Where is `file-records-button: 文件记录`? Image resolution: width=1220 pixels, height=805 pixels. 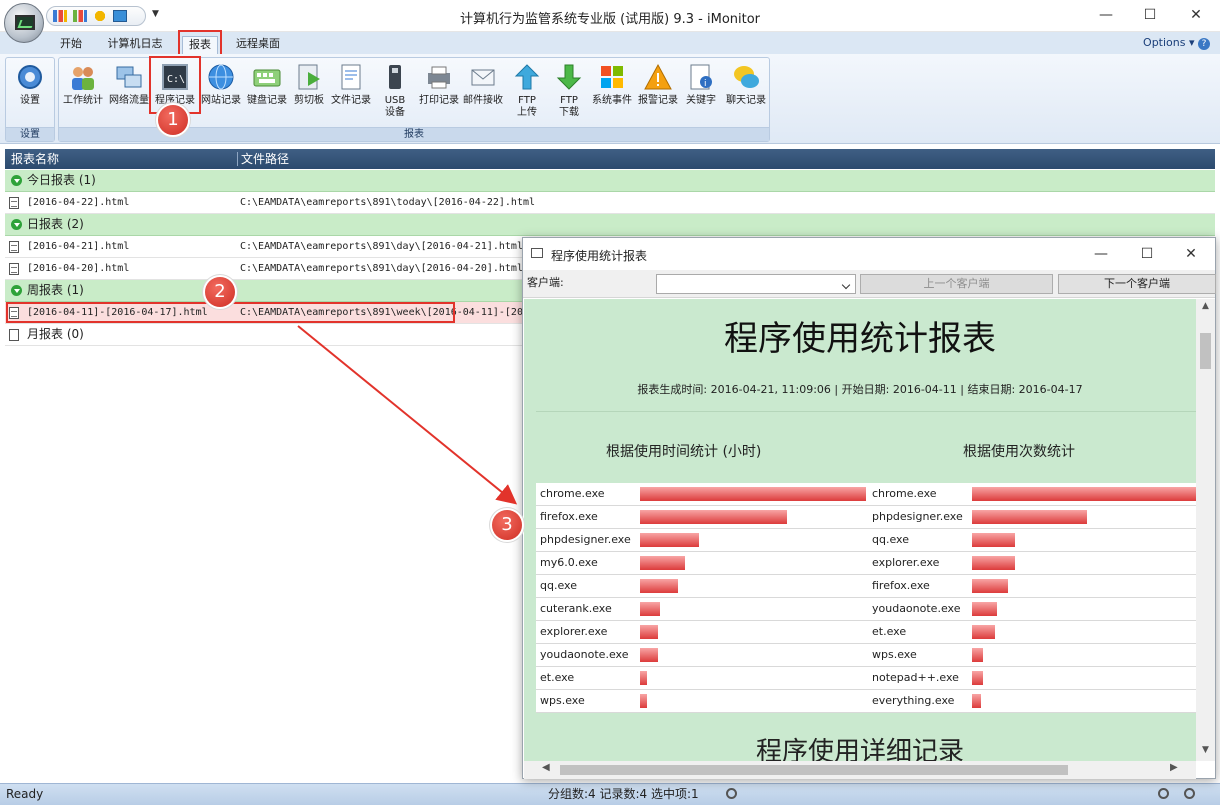 file-records-button: 文件记录 is located at coordinates (351, 84).